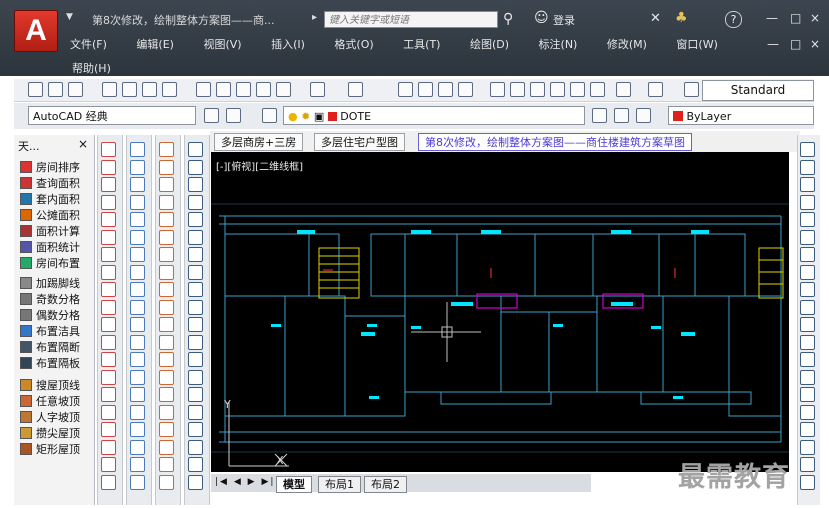  Describe the element at coordinates (50, 434) in the screenshot. I see `side-item-pyramid-roof: 攒尖屋顶` at that location.